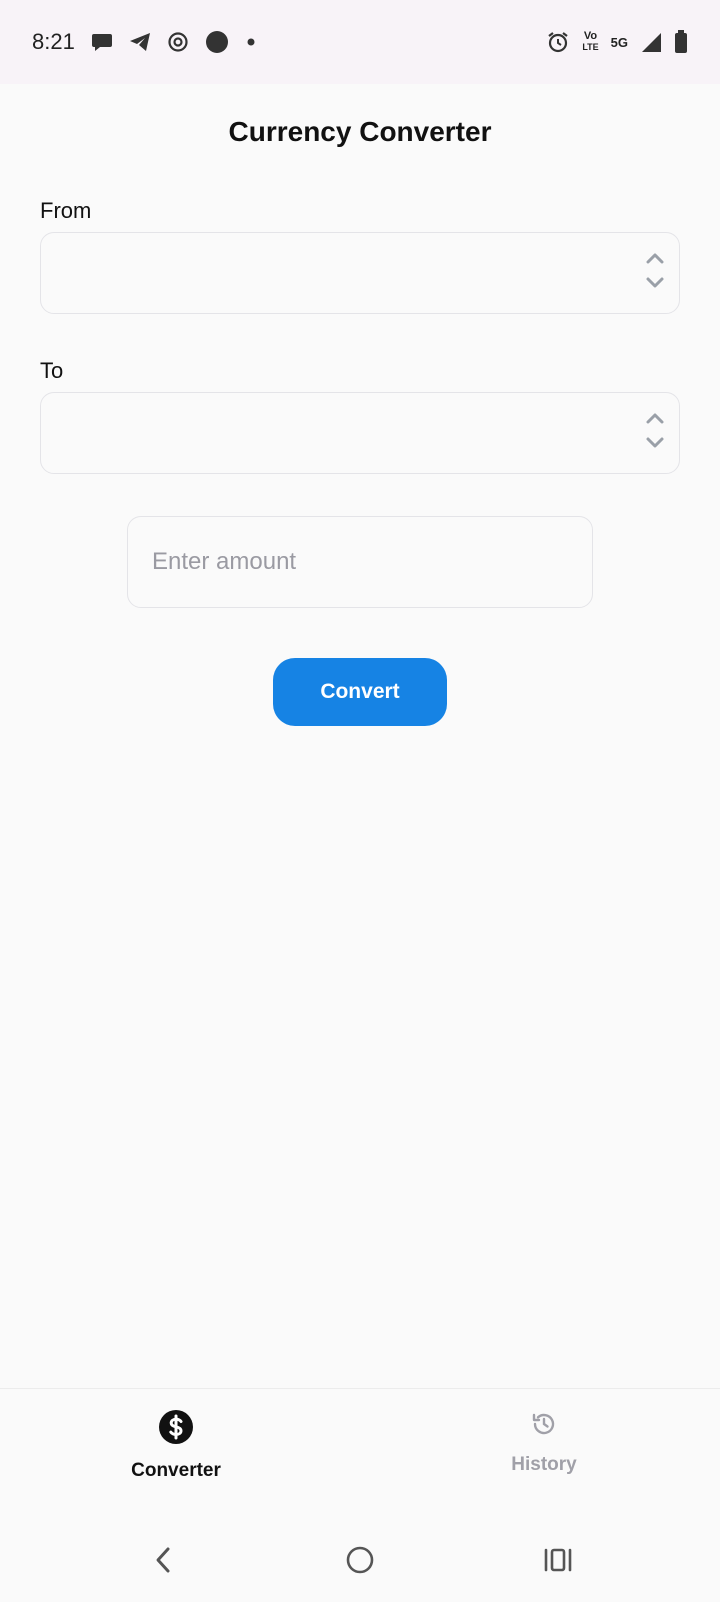  I want to click on convert-button: Convert, so click(360, 692).